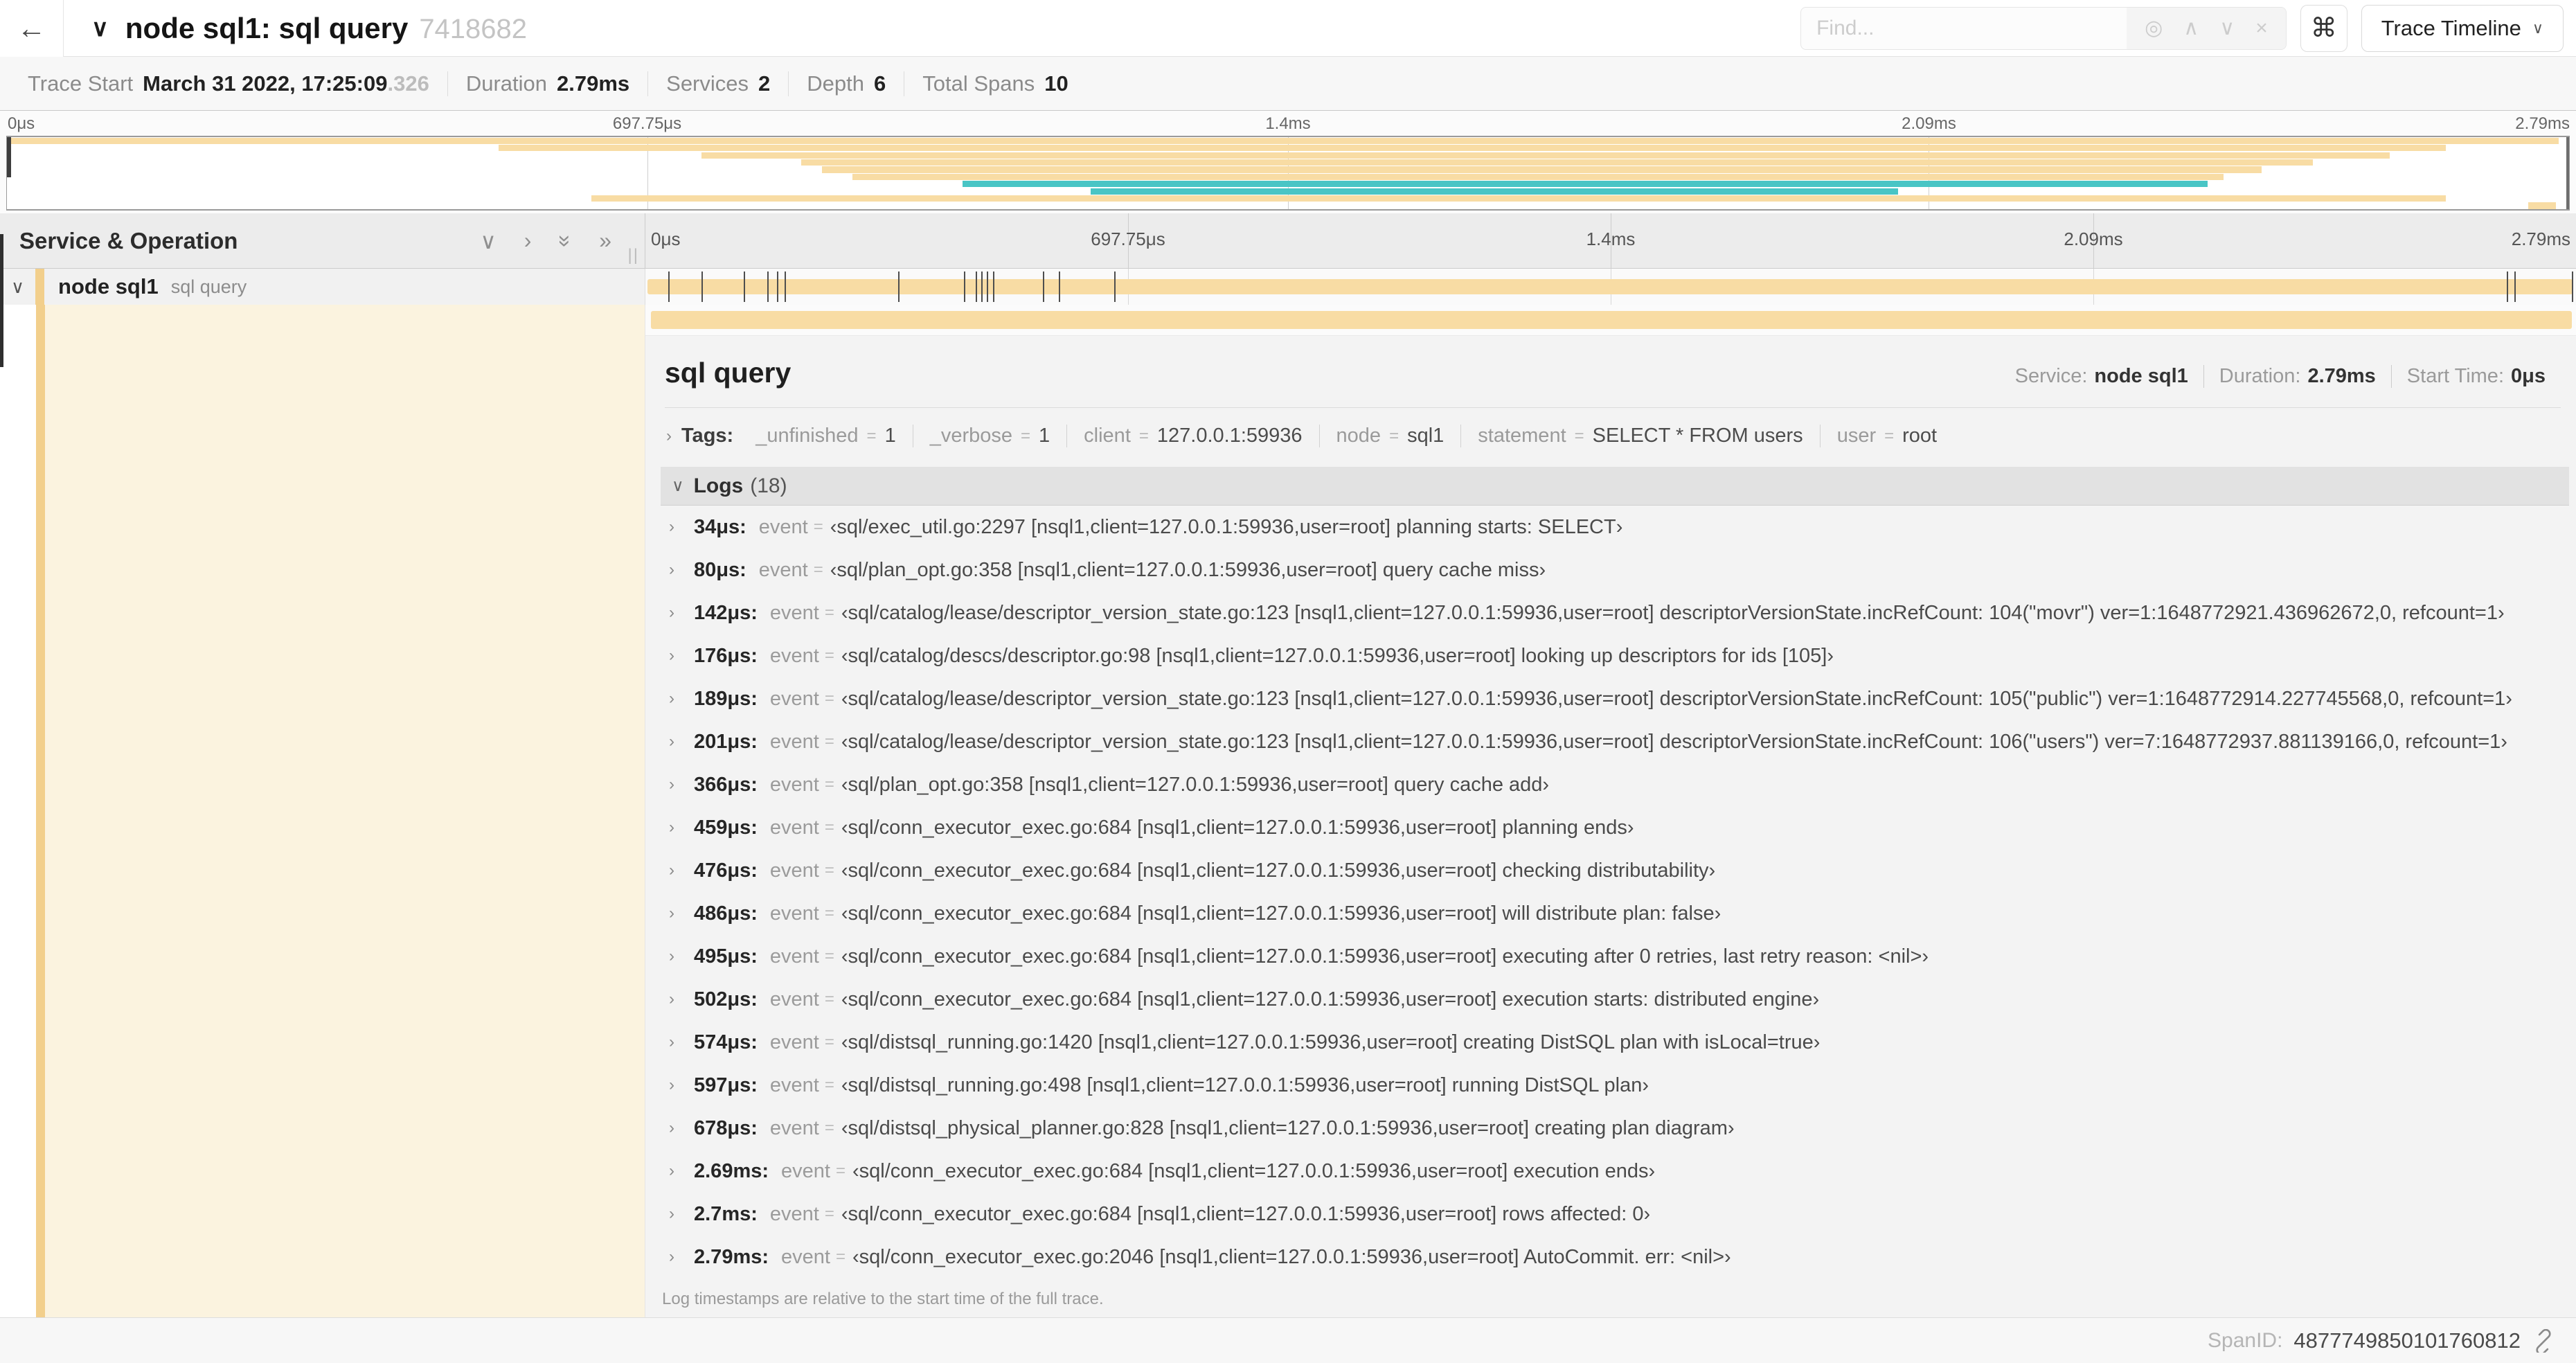 The width and height of the screenshot is (2576, 1363). Describe the element at coordinates (1929, 124) in the screenshot. I see `minimap-axis-tick: 2.09ms` at that location.